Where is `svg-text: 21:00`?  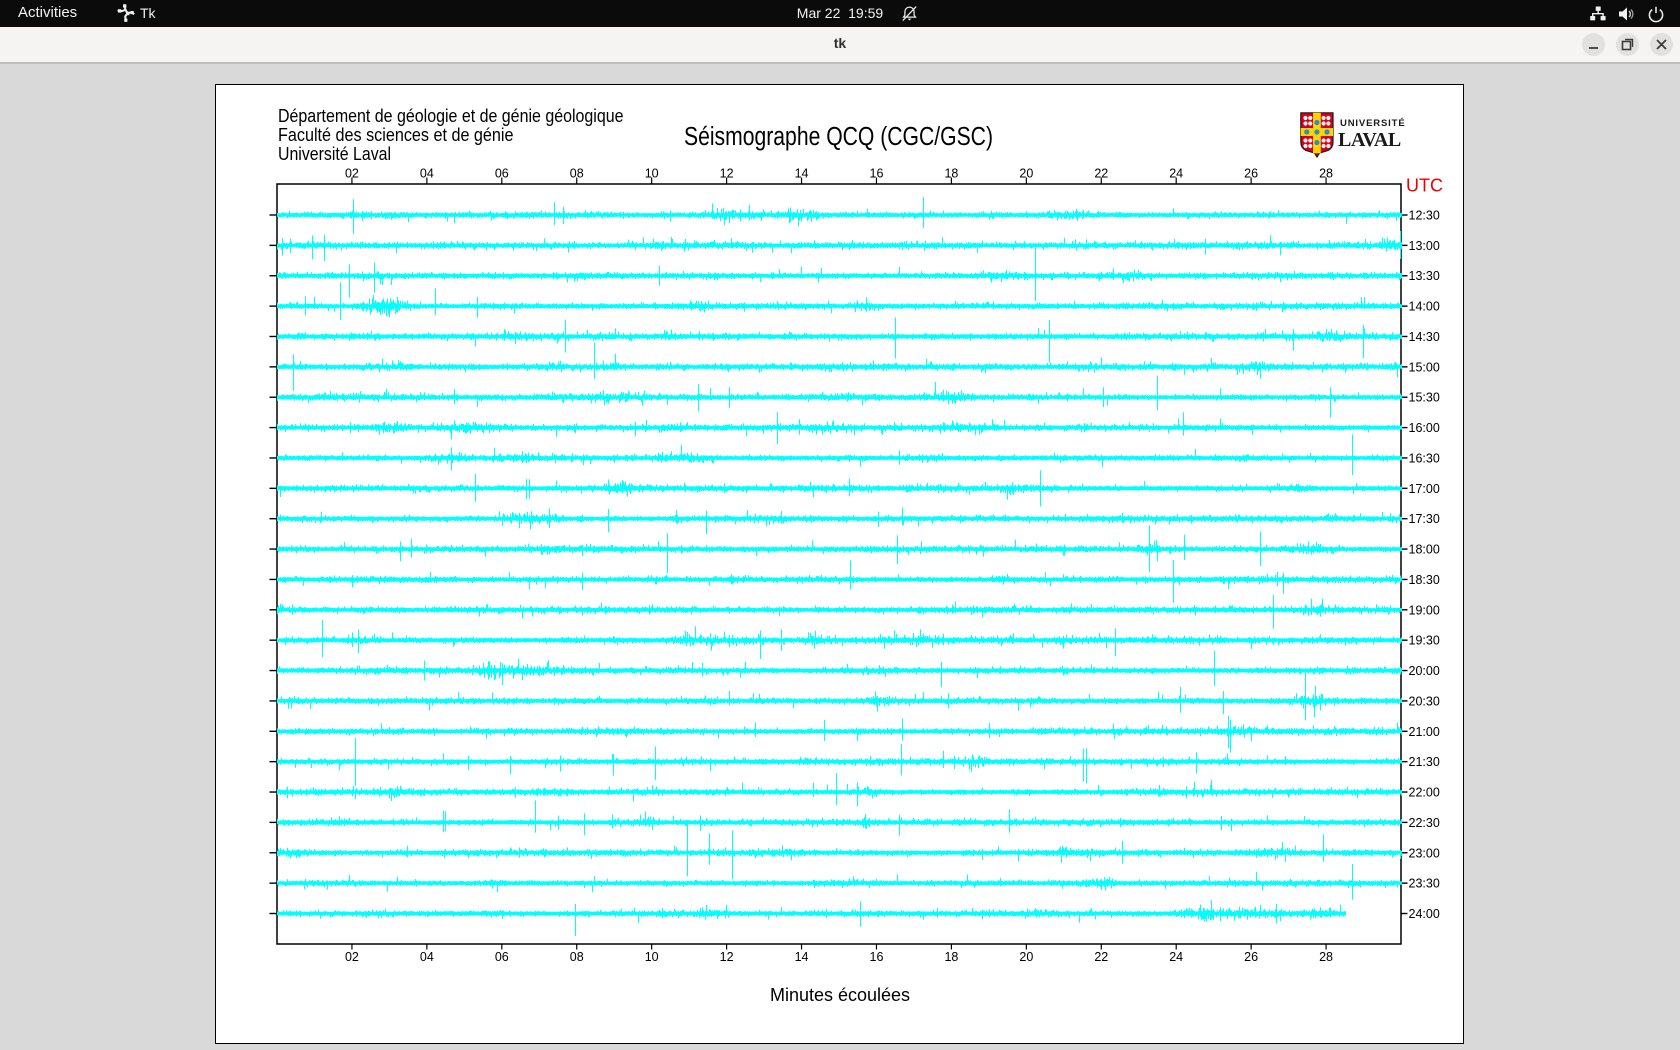 svg-text: 21:00 is located at coordinates (1424, 732).